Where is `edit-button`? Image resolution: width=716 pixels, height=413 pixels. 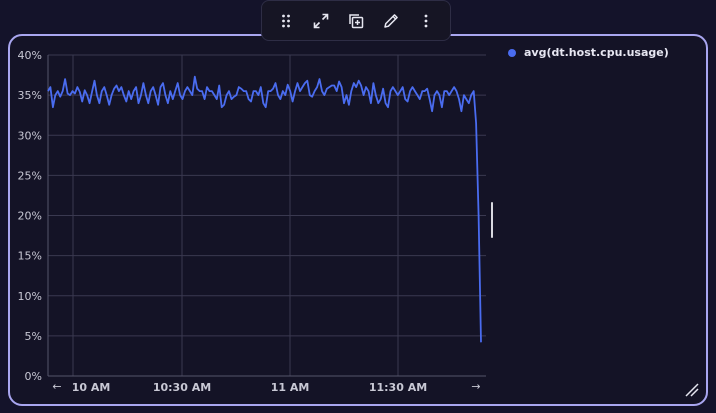 edit-button is located at coordinates (391, 21).